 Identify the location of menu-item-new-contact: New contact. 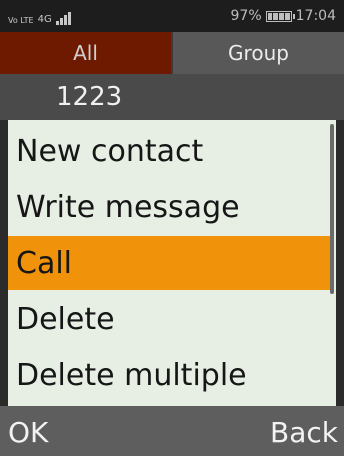
(170, 151).